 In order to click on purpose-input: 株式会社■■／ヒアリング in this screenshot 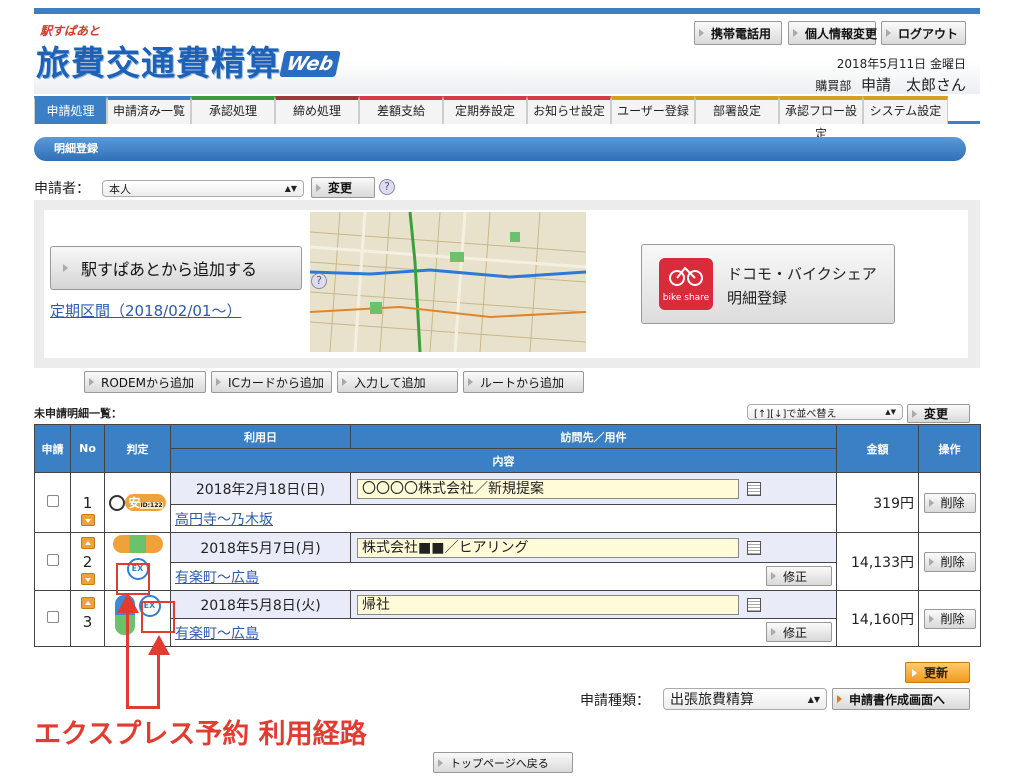, I will do `click(548, 547)`.